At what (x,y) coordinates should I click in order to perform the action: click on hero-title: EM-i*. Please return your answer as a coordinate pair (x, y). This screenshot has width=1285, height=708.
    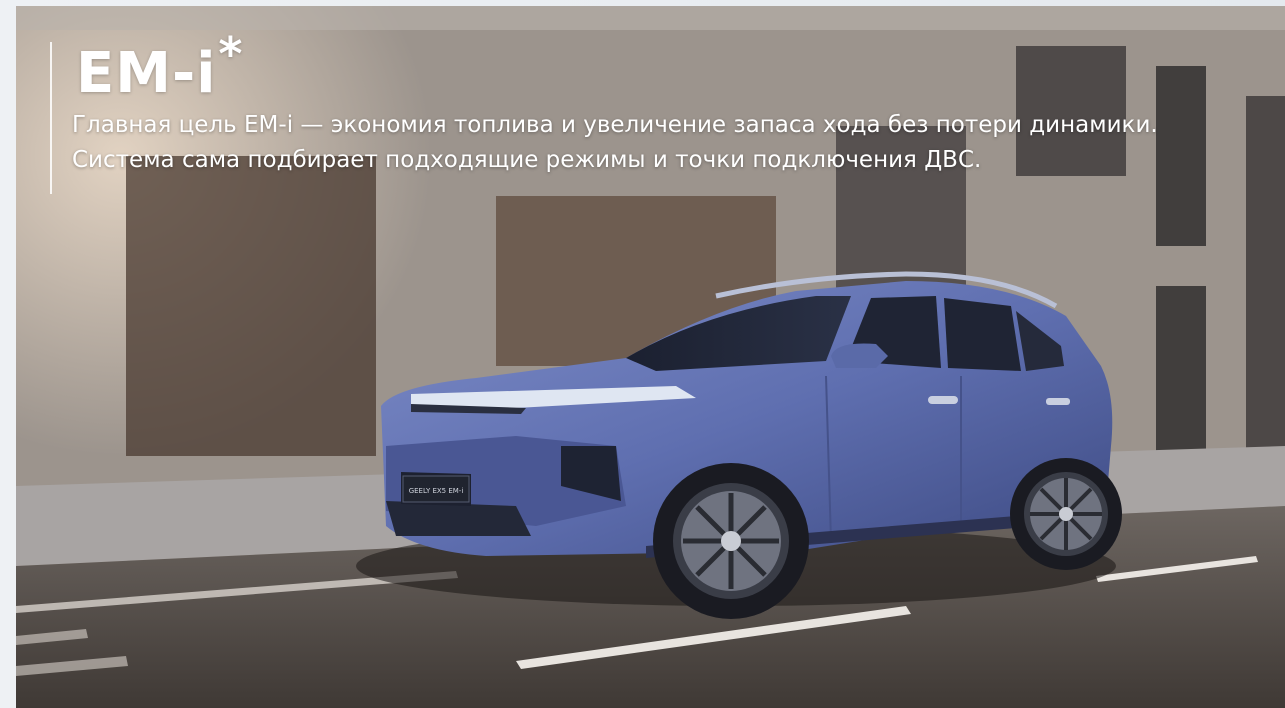
    Looking at the image, I should click on (159, 67).